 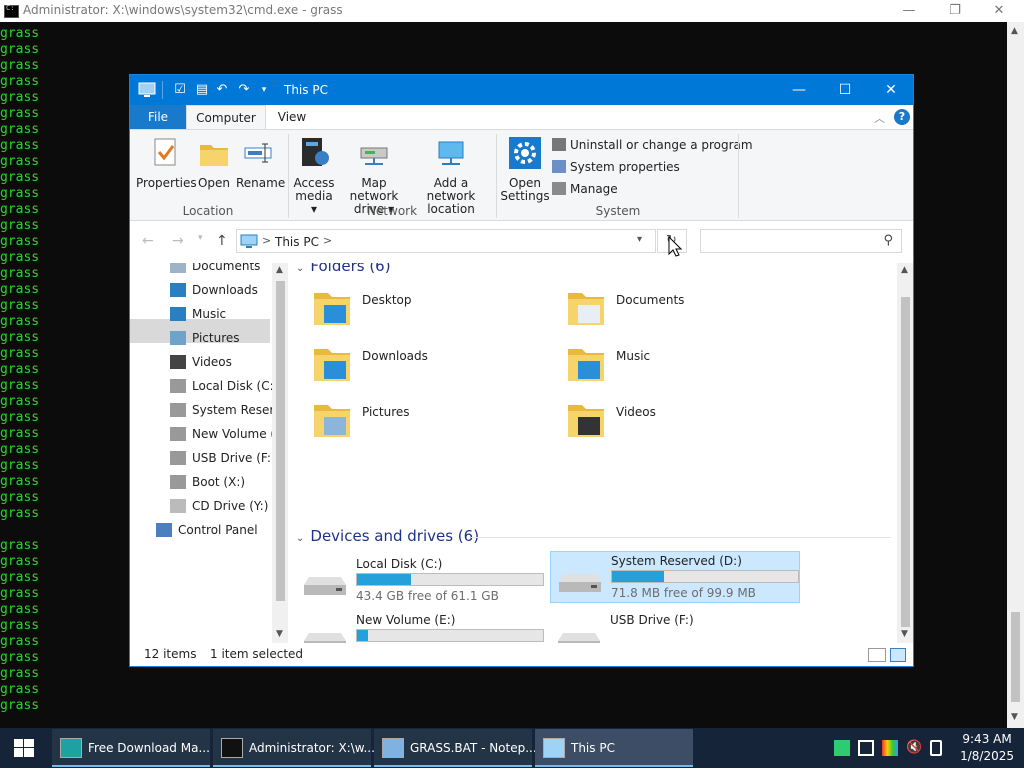 What do you see at coordinates (842, 748) in the screenshot?
I see `network-sync-icon` at bounding box center [842, 748].